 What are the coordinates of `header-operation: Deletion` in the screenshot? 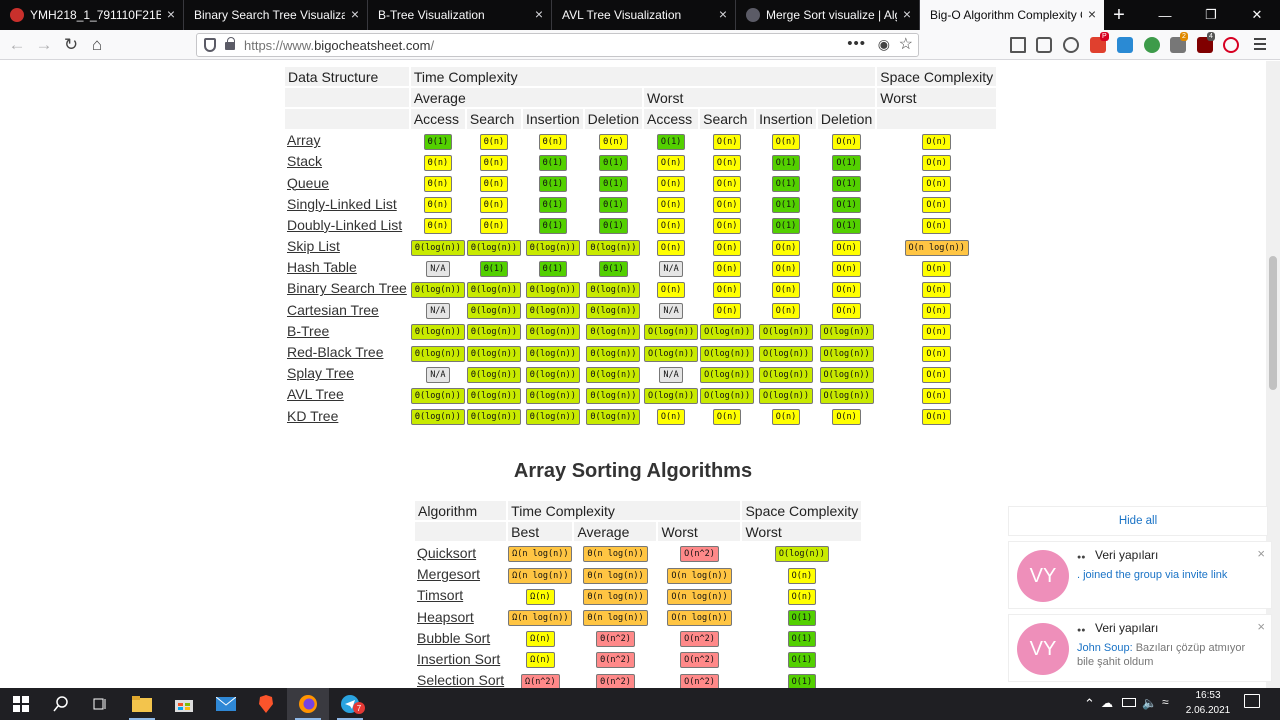 It's located at (613, 119).